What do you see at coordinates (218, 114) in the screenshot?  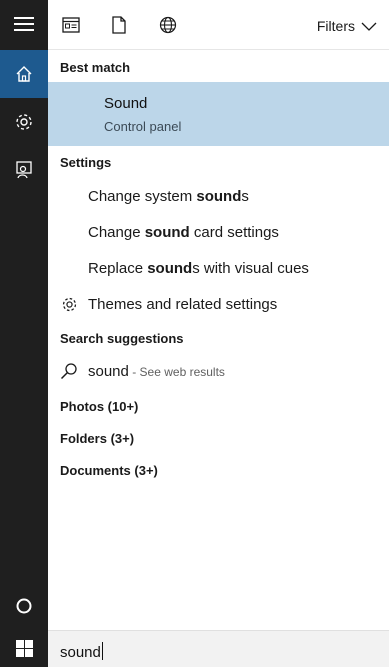 I see `best-match-result: Sound Control panel` at bounding box center [218, 114].